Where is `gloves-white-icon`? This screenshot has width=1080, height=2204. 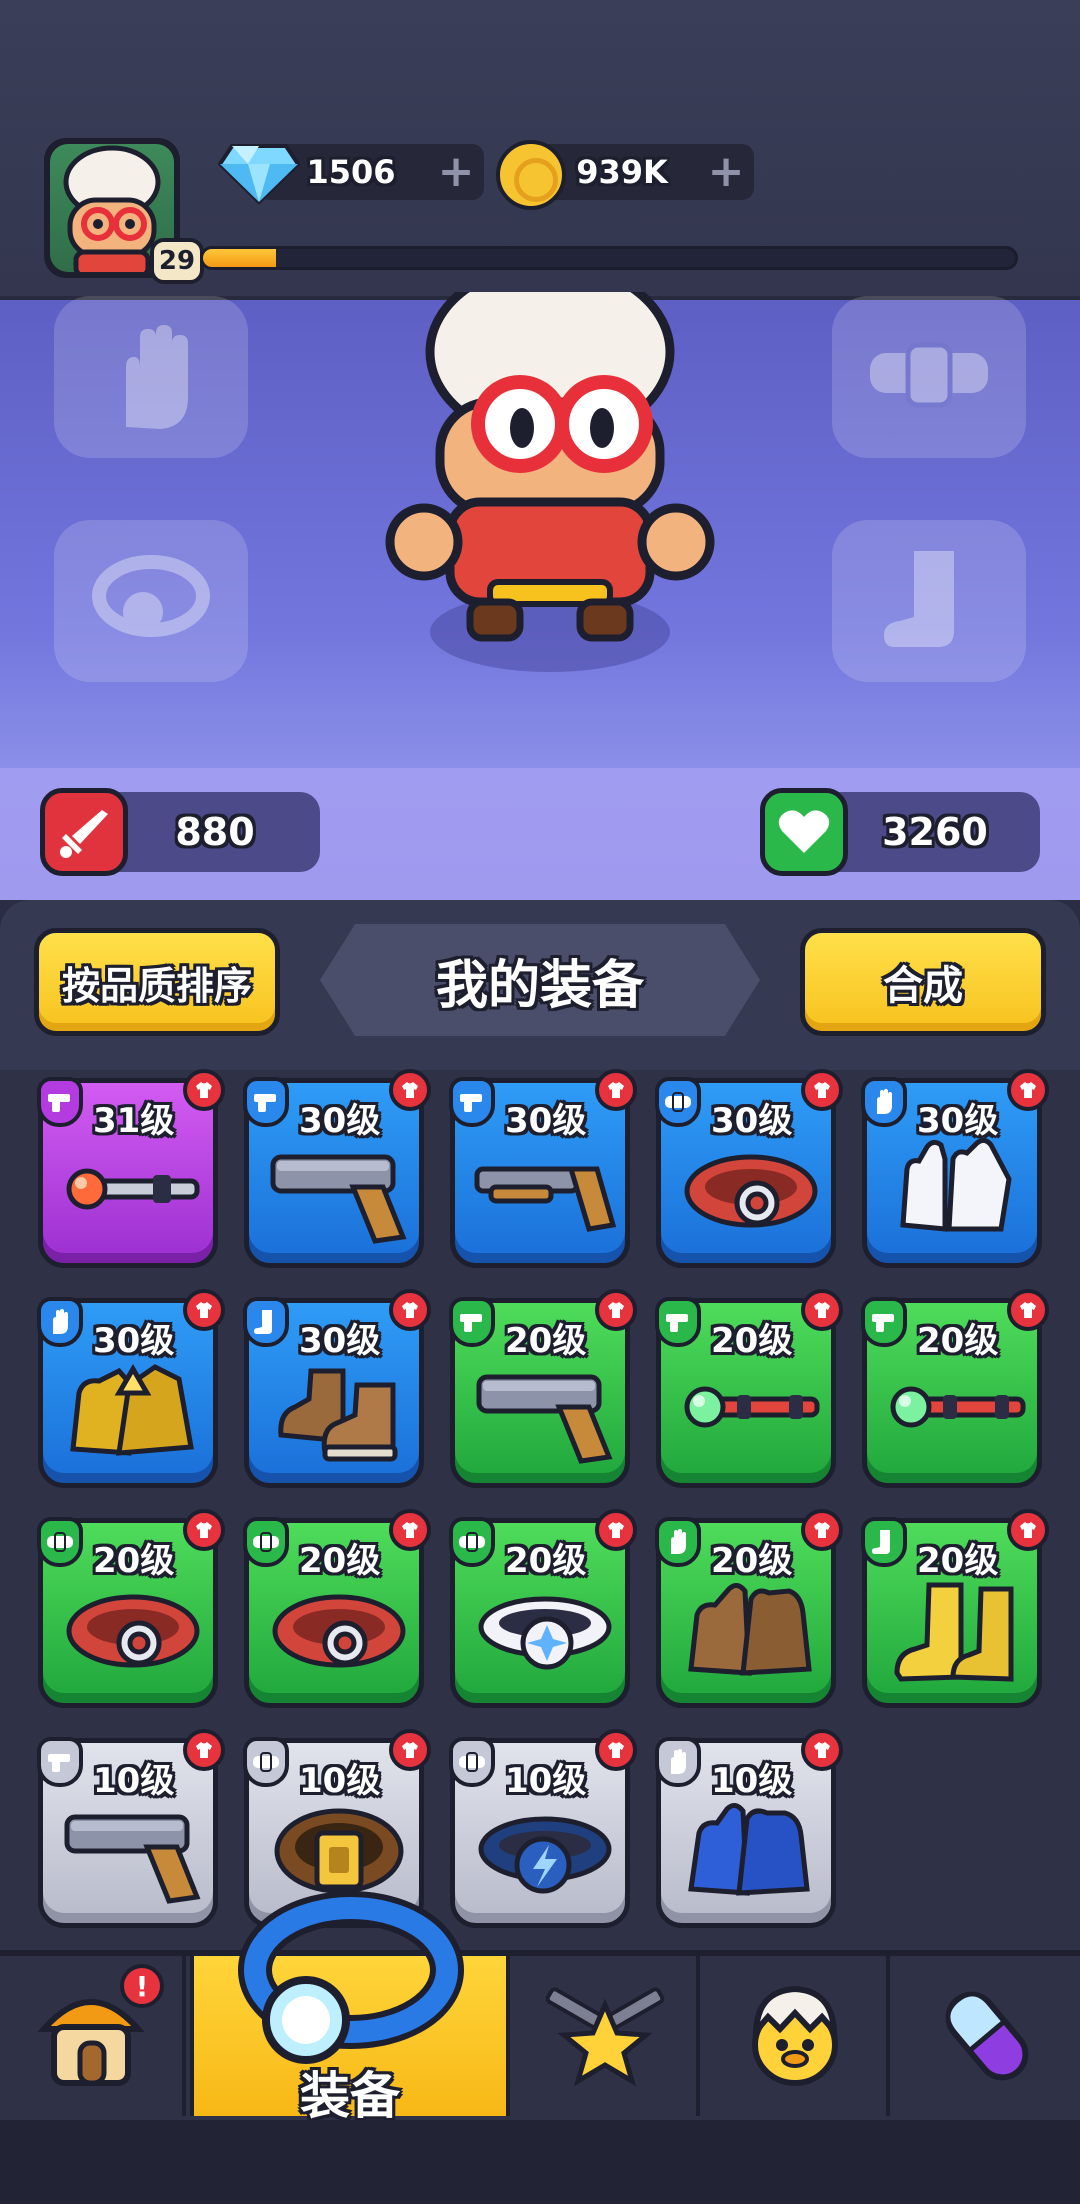
gloves-white-icon is located at coordinates (957, 1189).